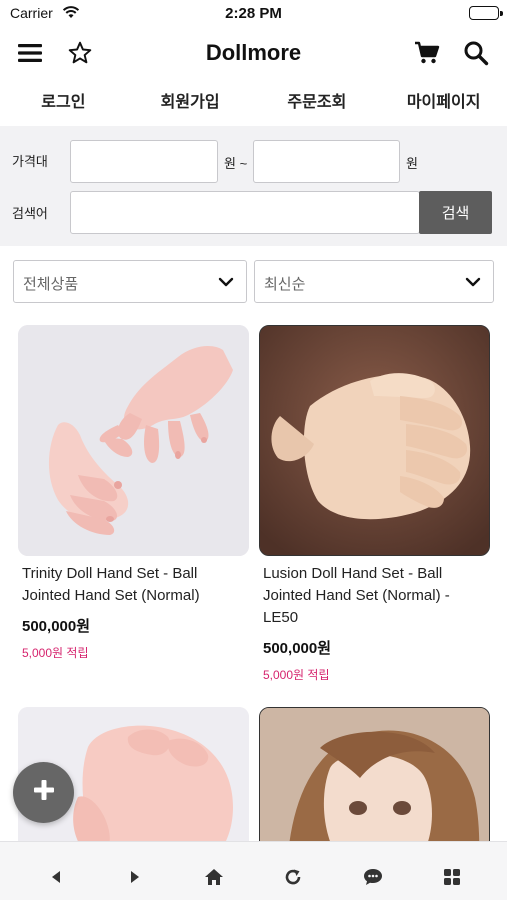 This screenshot has height=900, width=507. I want to click on nav-order-lookup: 주문조회, so click(317, 103).